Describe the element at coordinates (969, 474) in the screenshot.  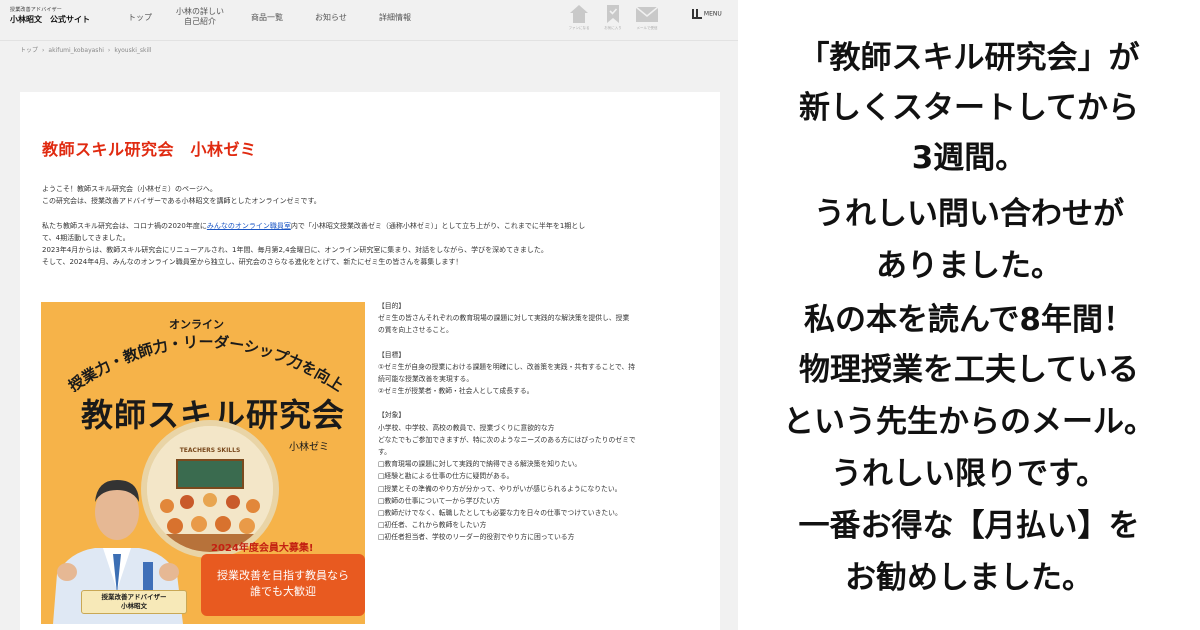
I see `message-line: うれしい限りです。` at that location.